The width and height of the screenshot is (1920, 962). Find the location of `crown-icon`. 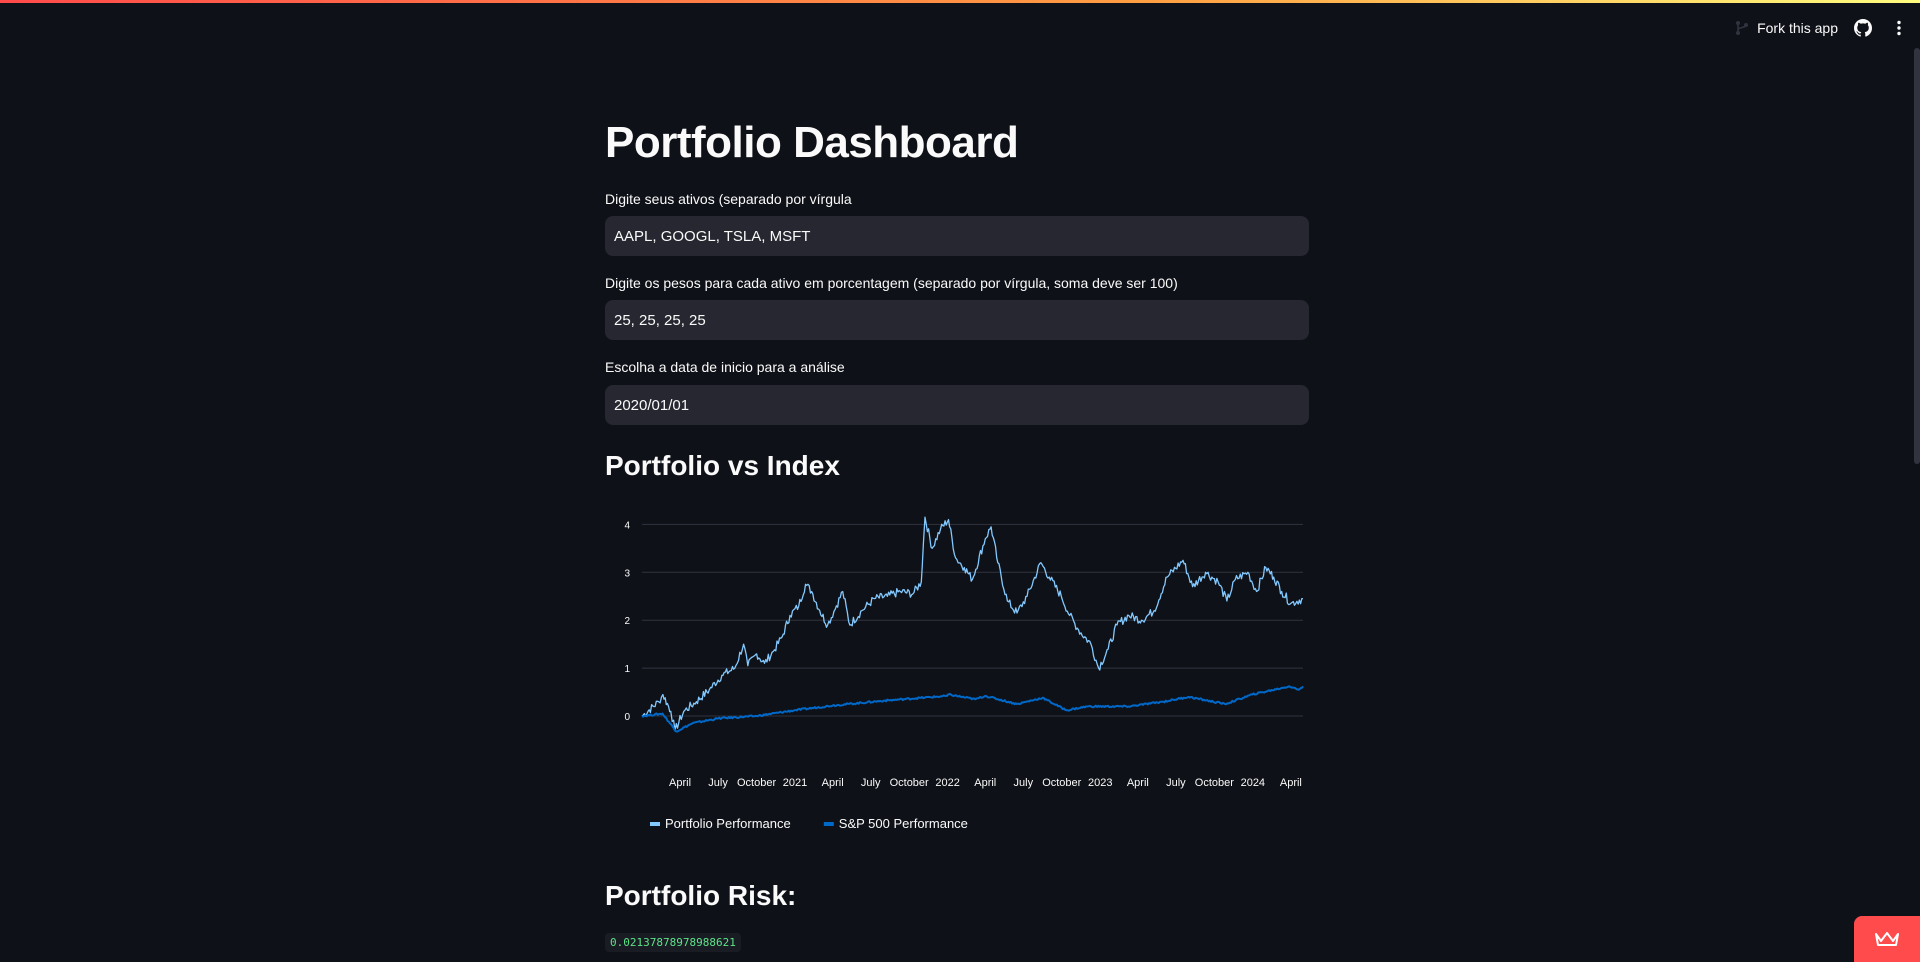

crown-icon is located at coordinates (1887, 939).